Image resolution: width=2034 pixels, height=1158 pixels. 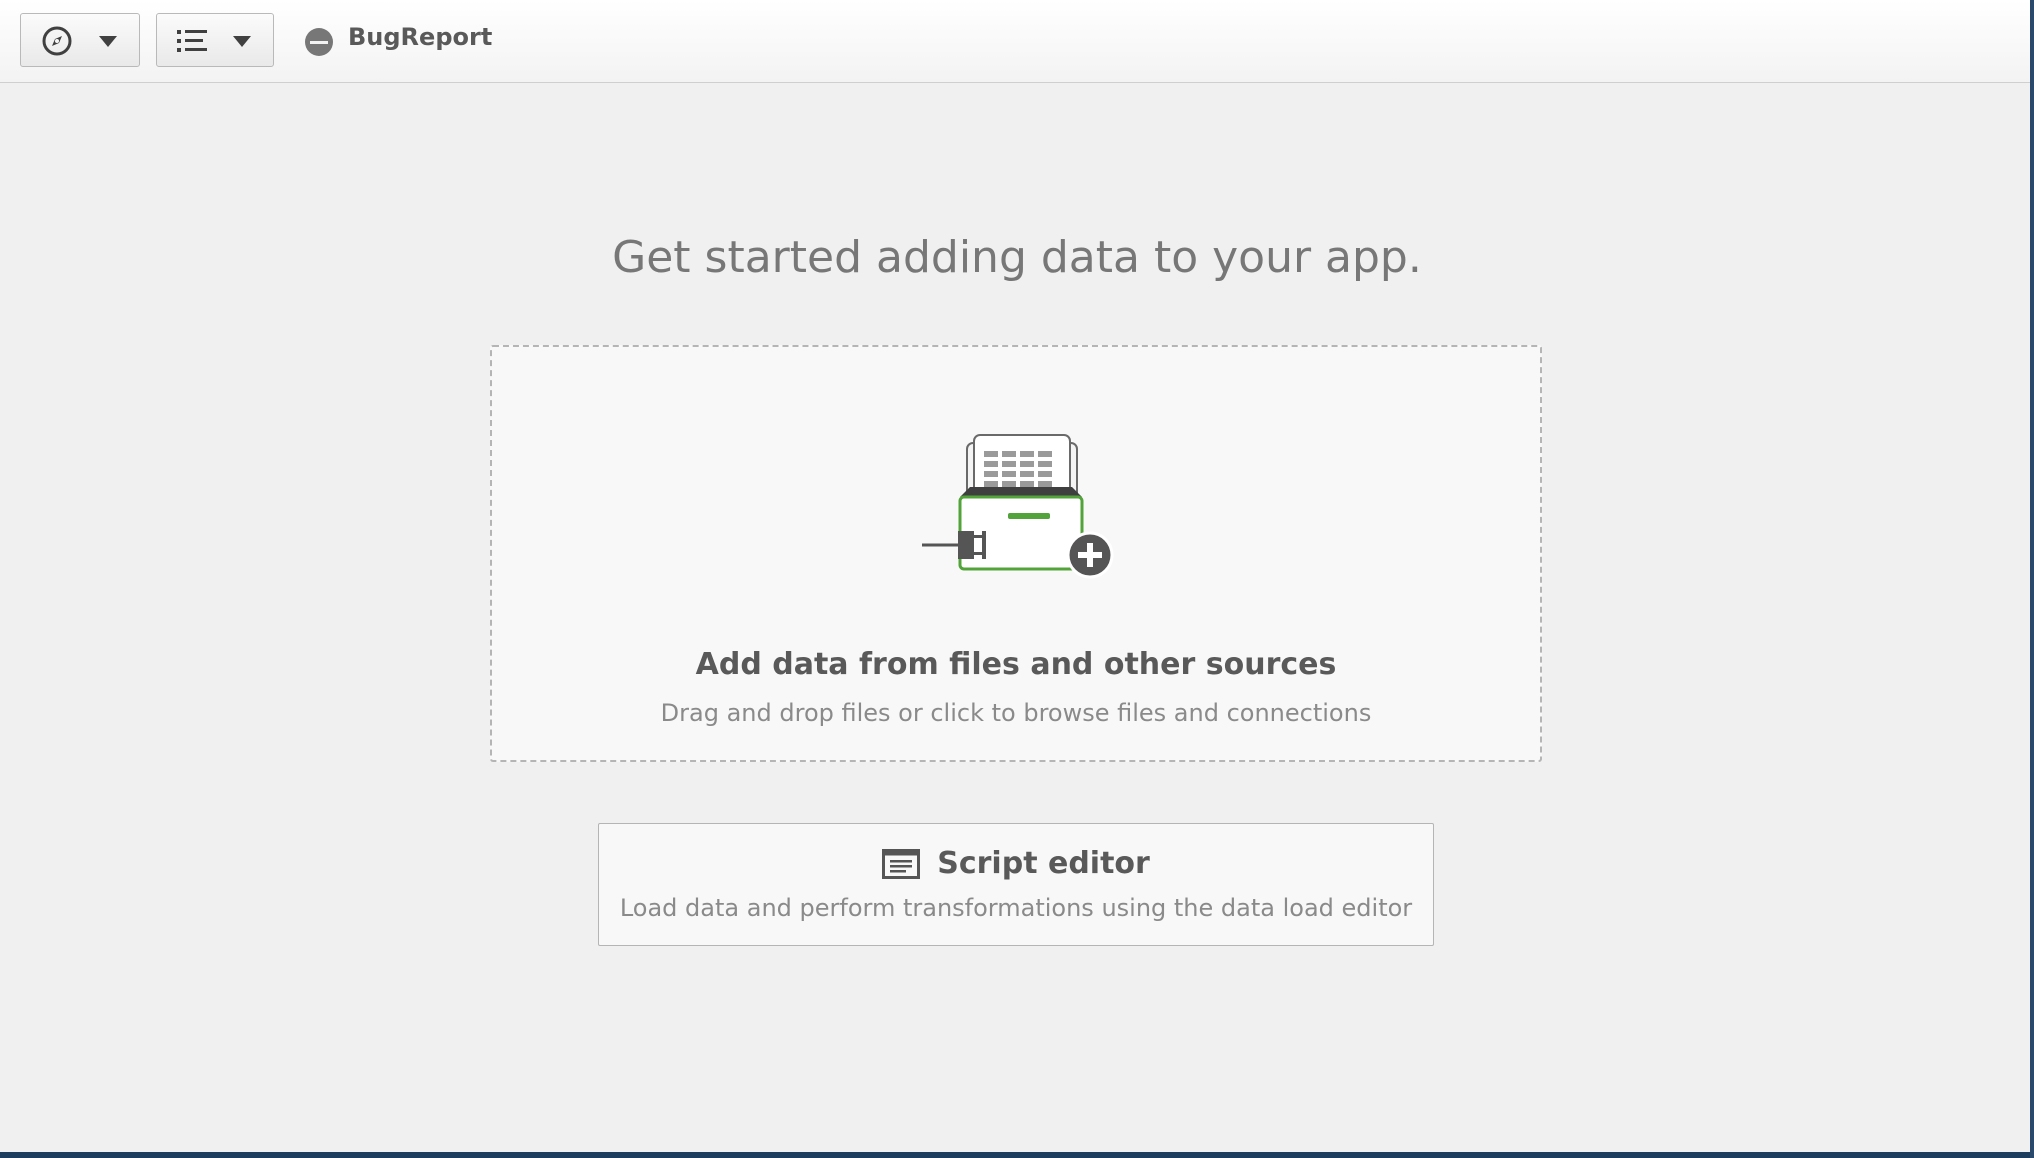 I want to click on app-icon, so click(x=319, y=42).